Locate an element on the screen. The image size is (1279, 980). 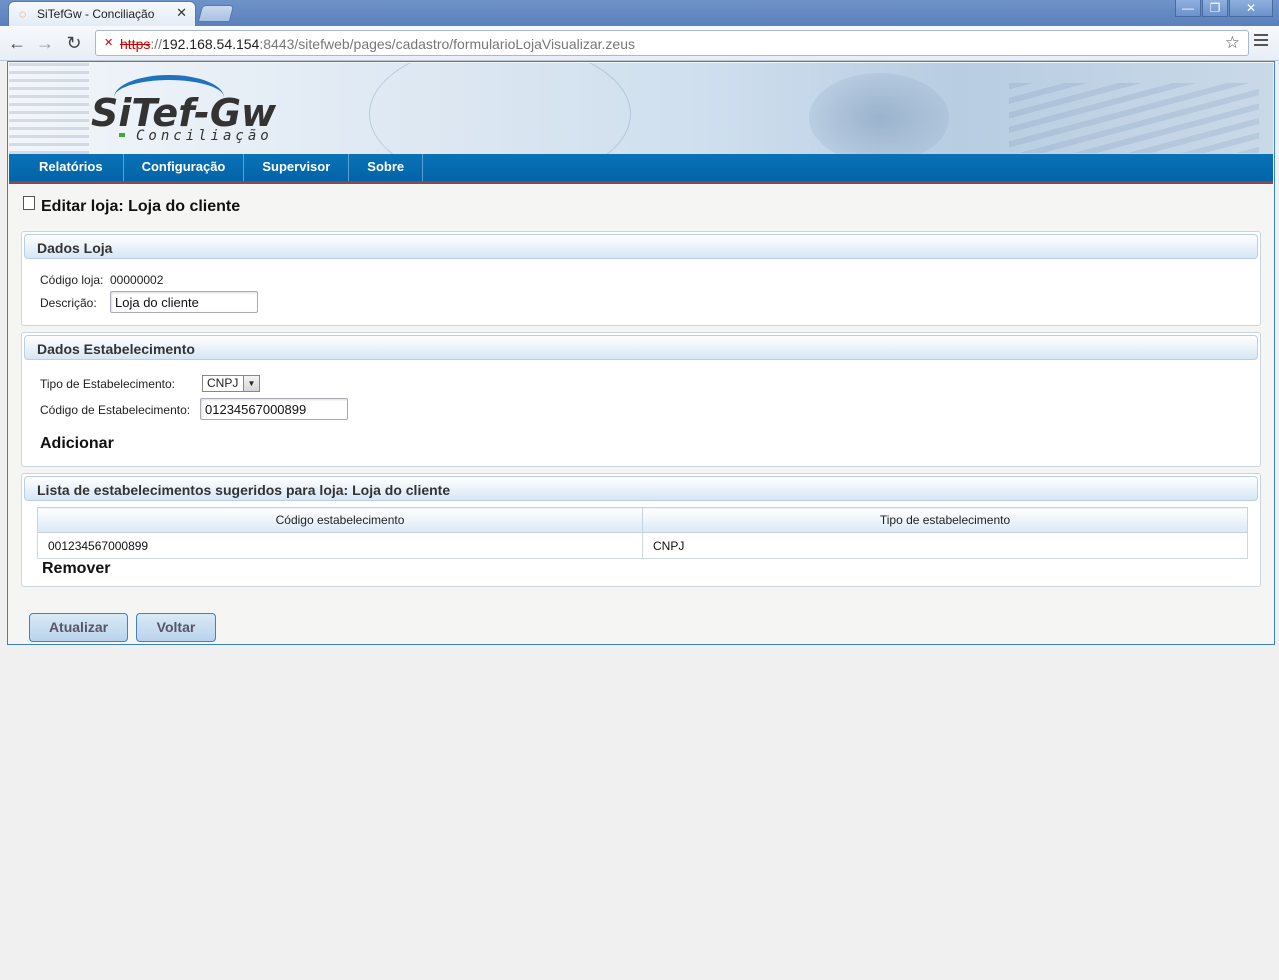
edit-document-icon is located at coordinates (29, 203).